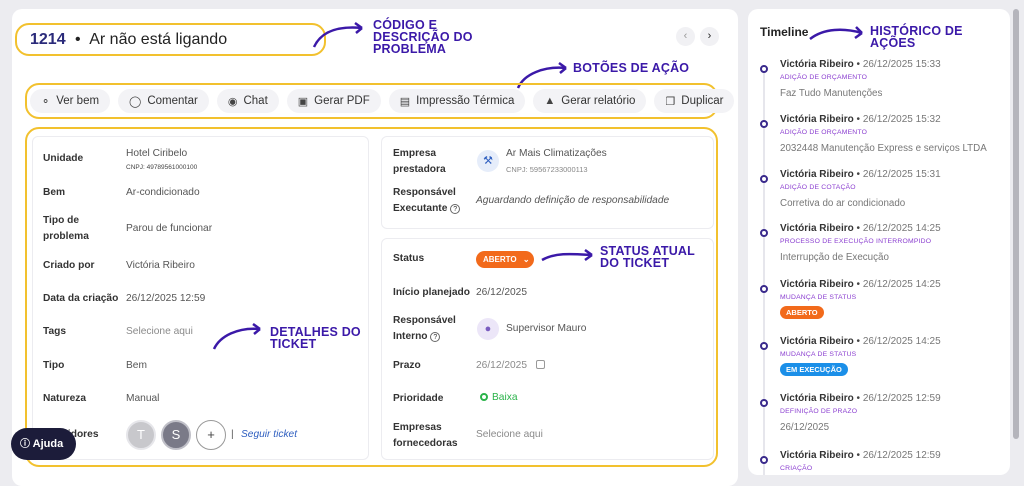 This screenshot has width=1024, height=486. What do you see at coordinates (598, 101) in the screenshot?
I see `button-label: Gerar relatório` at bounding box center [598, 101].